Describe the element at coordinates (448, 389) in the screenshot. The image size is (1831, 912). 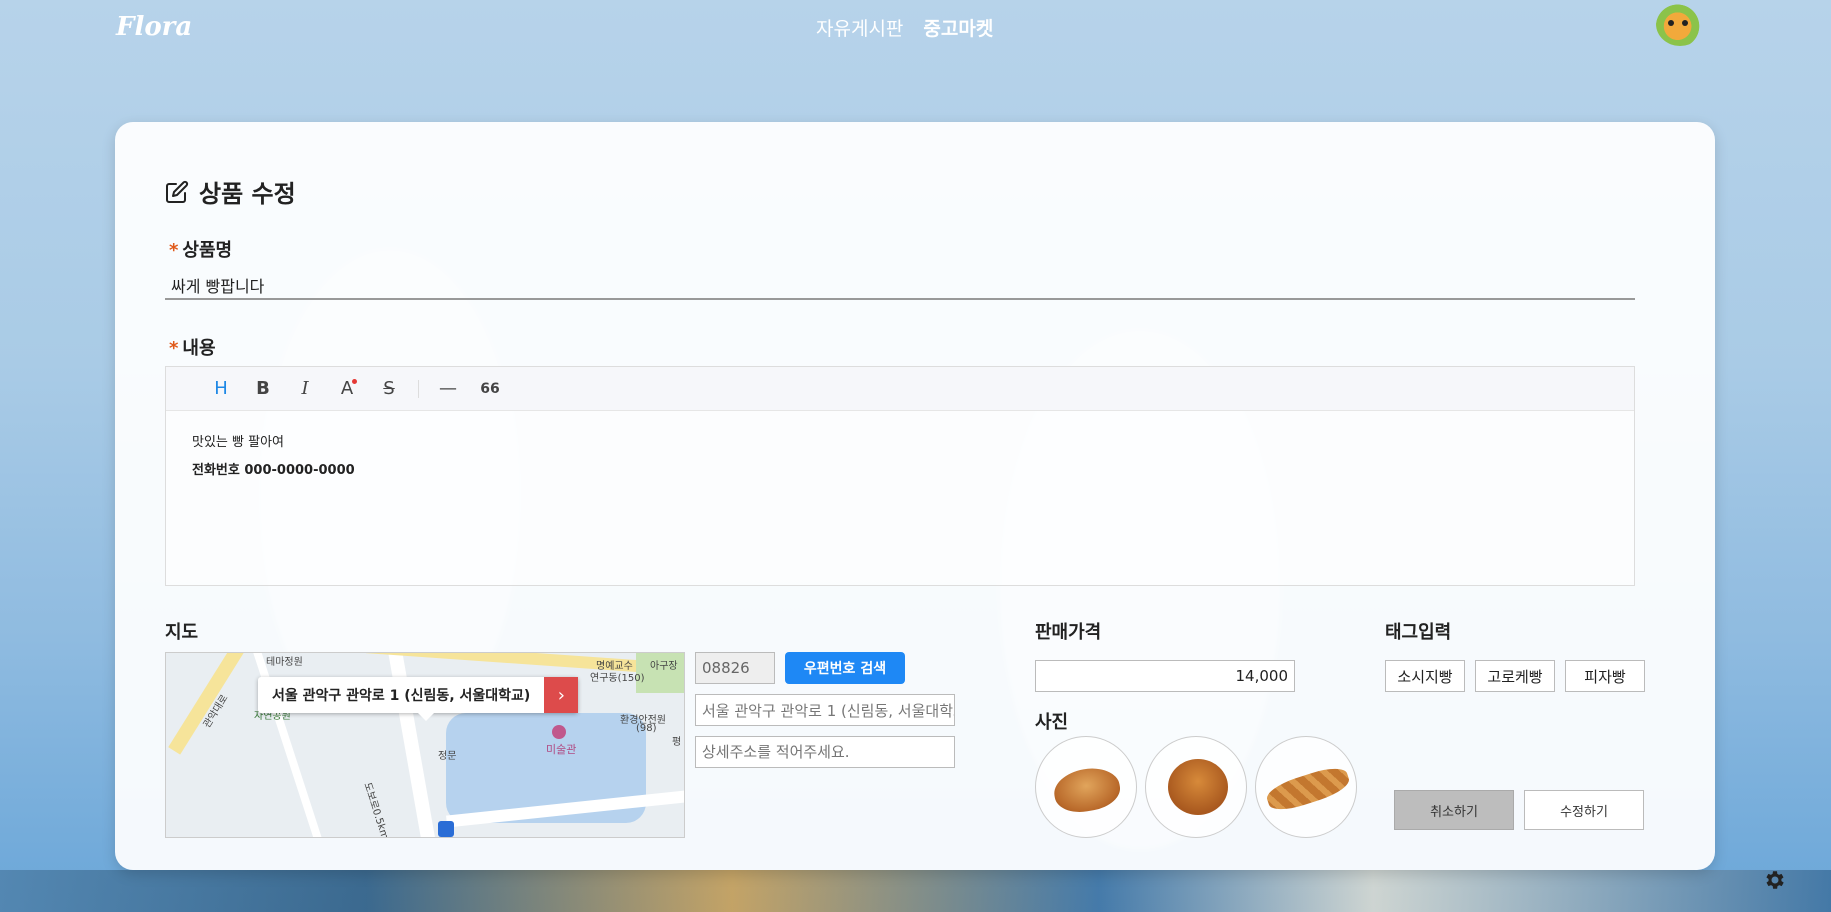
I see `horizontal-rule-button: —` at that location.